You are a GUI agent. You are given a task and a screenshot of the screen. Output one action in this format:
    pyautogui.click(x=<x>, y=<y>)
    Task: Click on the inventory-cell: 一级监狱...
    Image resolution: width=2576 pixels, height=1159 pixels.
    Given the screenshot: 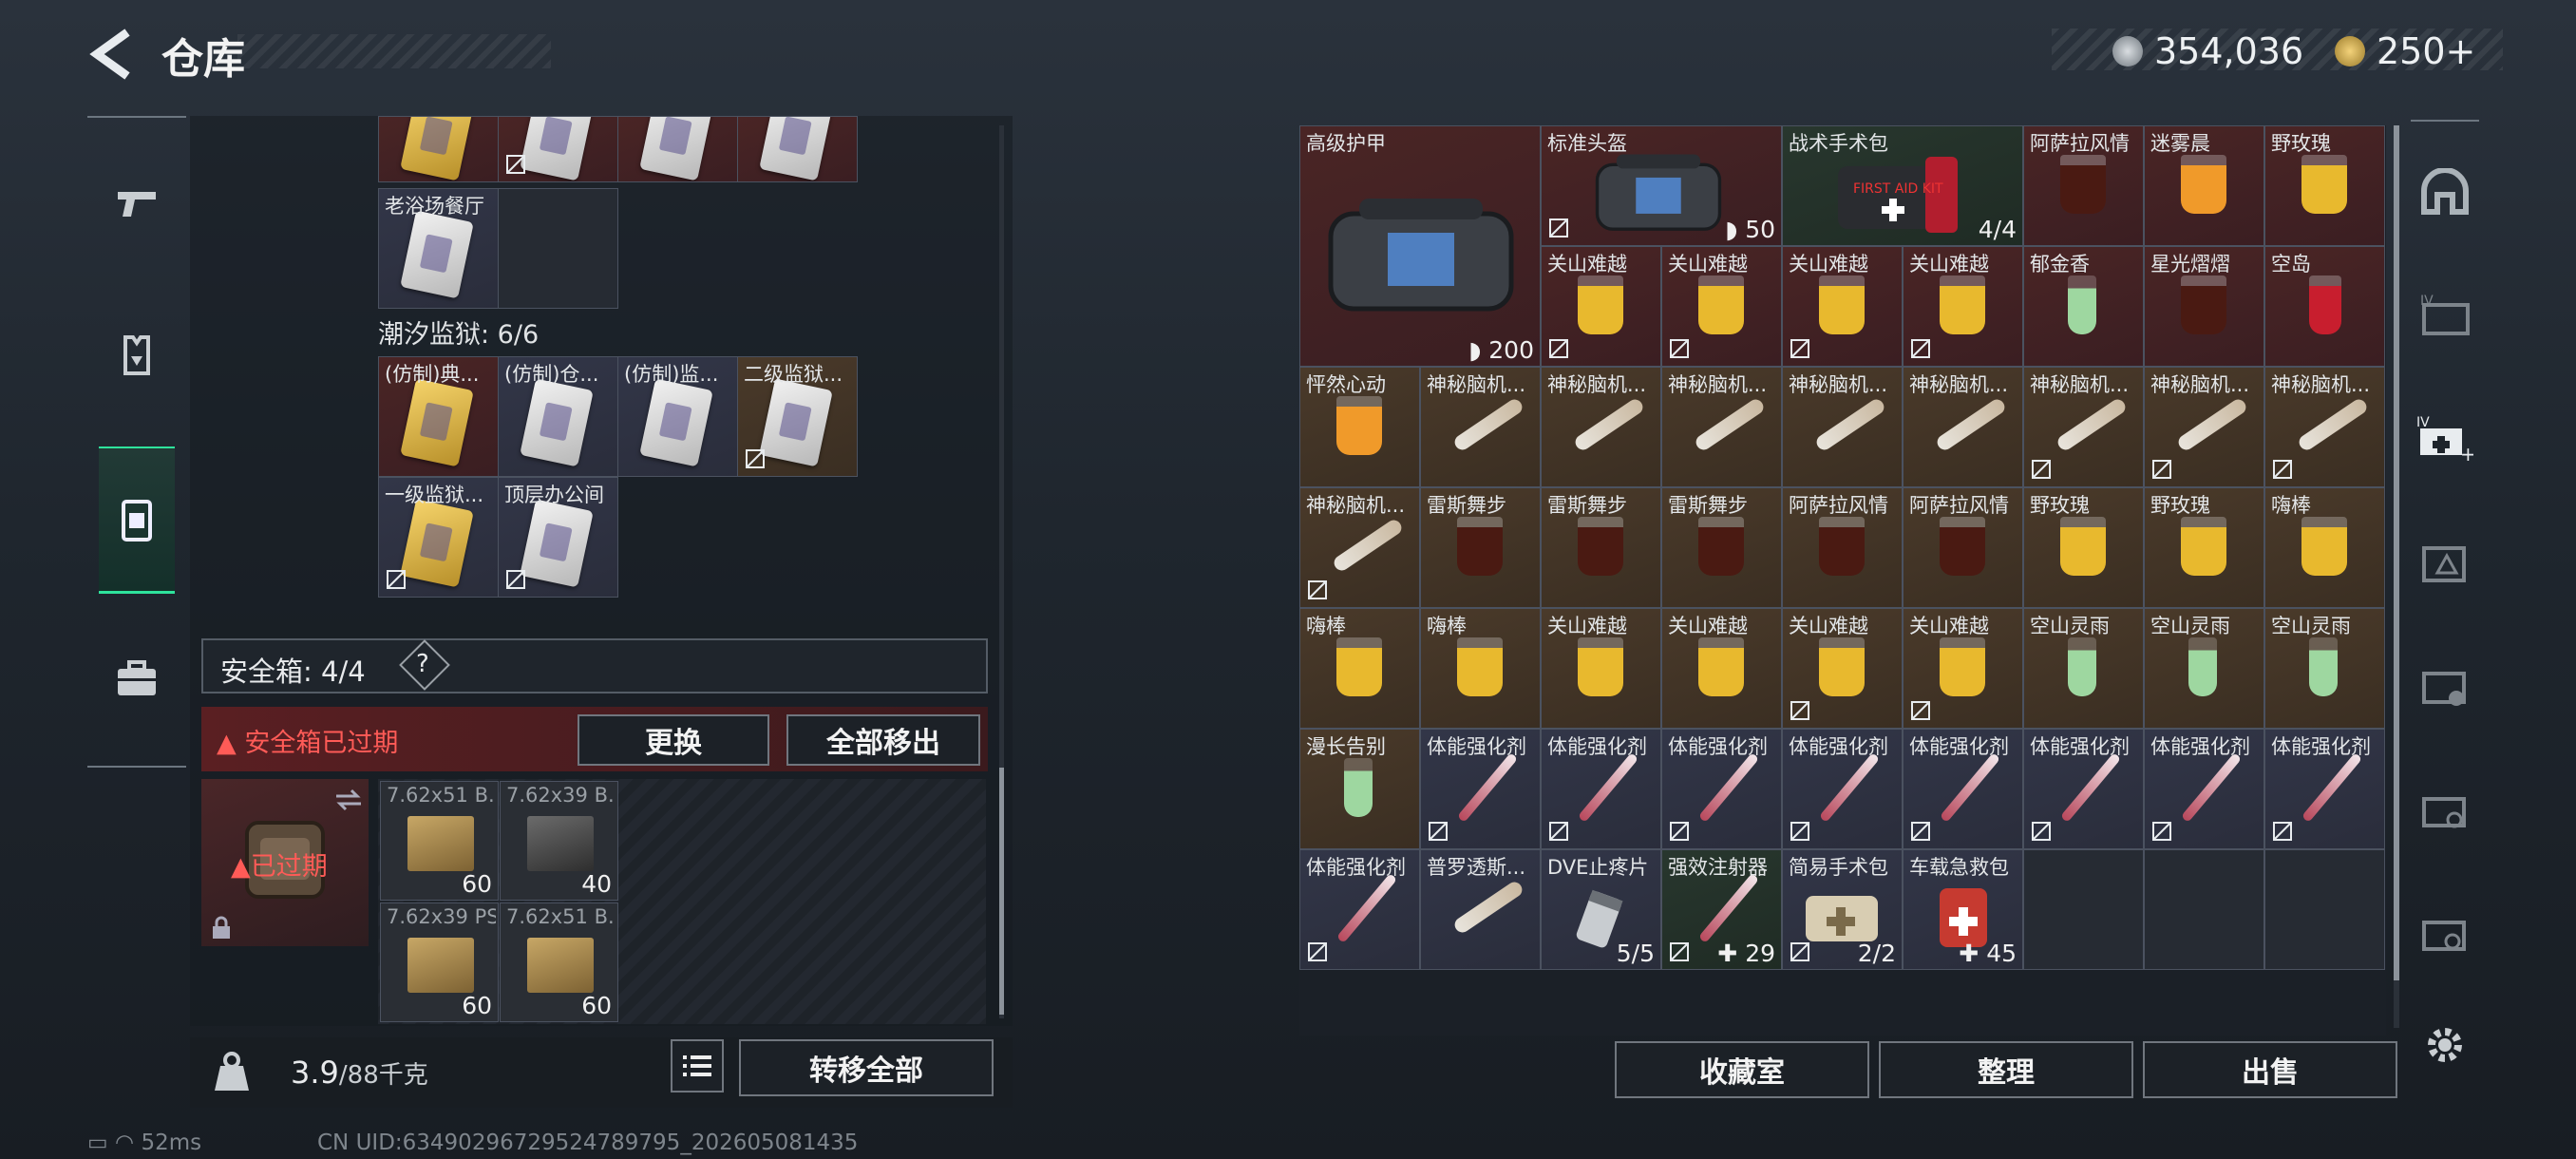 What is the action you would take?
    pyautogui.click(x=438, y=537)
    